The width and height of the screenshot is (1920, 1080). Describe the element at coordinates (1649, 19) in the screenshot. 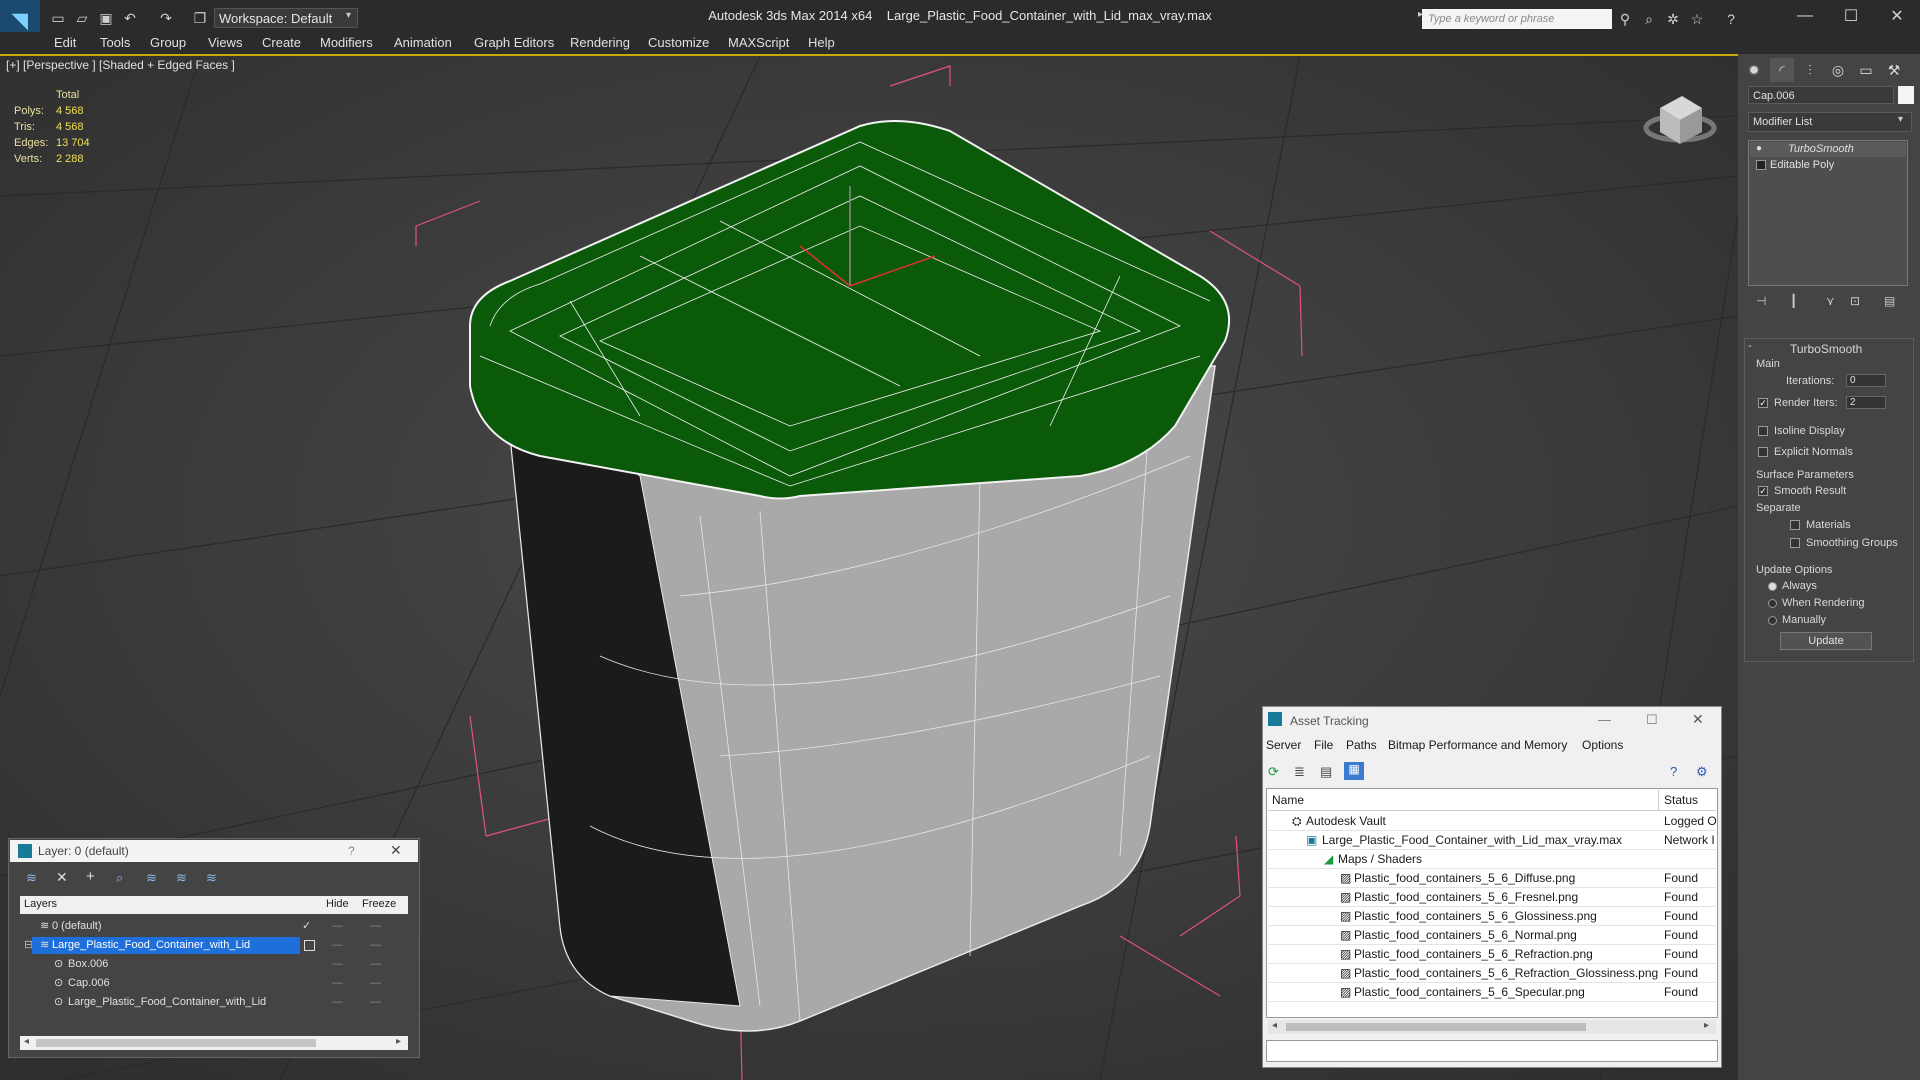

I see `search-icon: ⌕` at that location.